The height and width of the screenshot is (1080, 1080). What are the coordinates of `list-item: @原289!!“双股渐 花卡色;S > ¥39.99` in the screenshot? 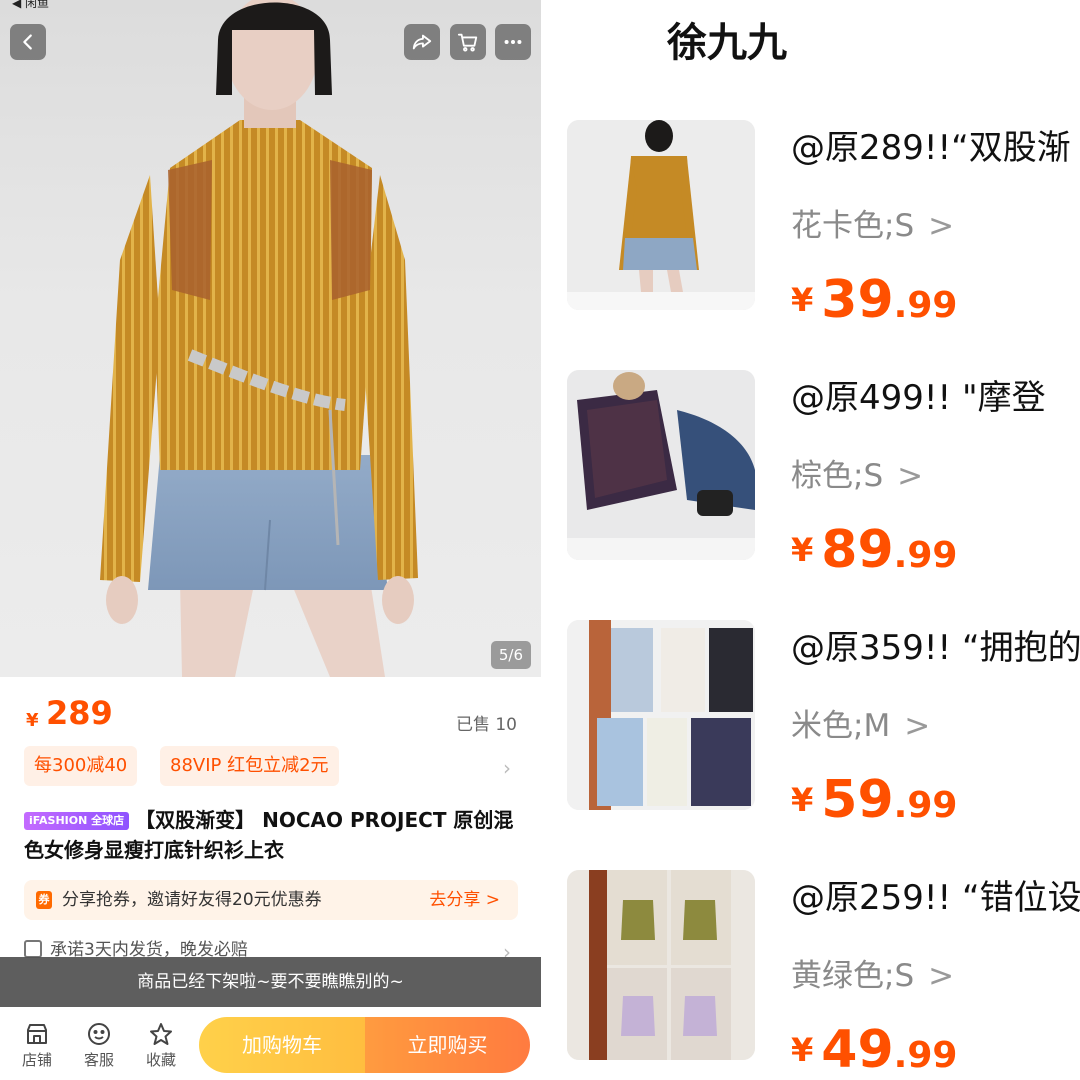 It's located at (810, 240).